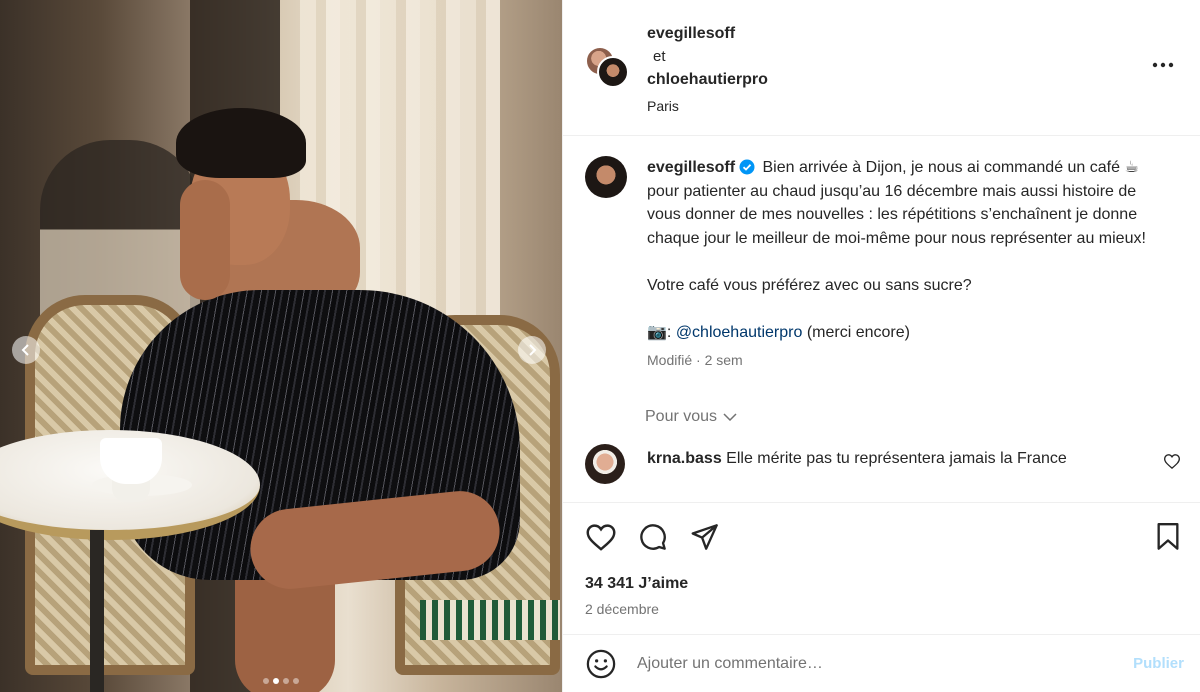 Image resolution: width=1200 pixels, height=692 pixels. Describe the element at coordinates (884, 584) in the screenshot. I see `likes-count: 34 341 J’aime` at that location.